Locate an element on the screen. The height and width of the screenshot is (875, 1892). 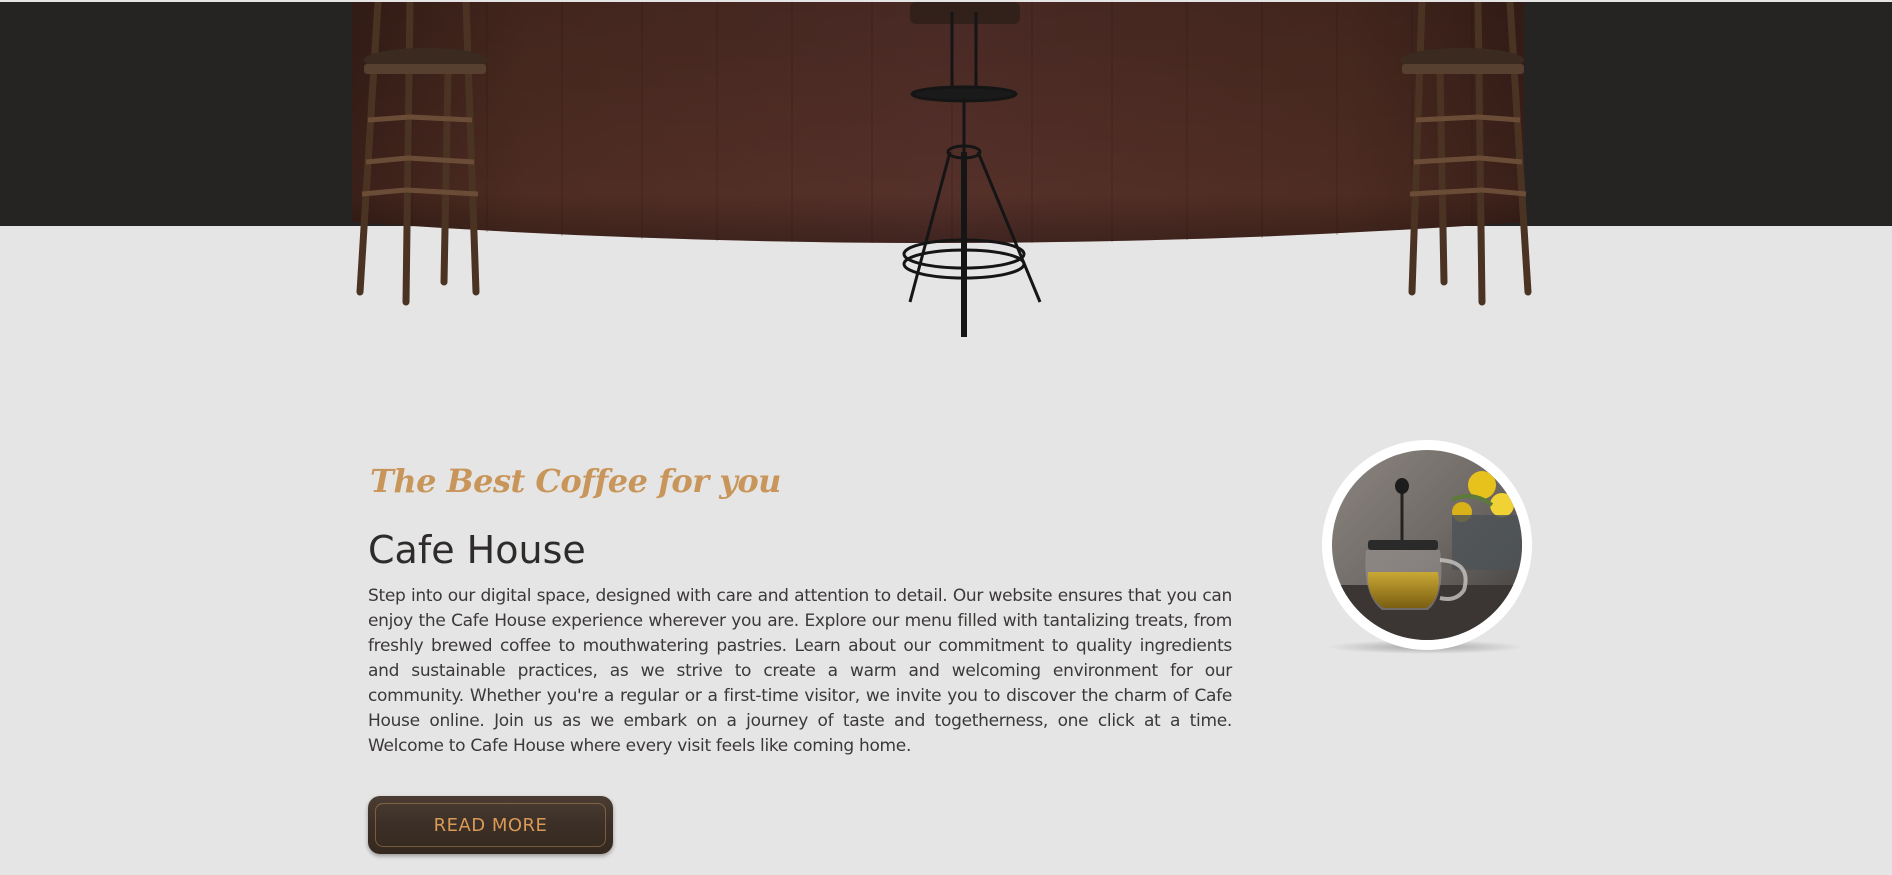
bar-stool-center is located at coordinates (965, 176).